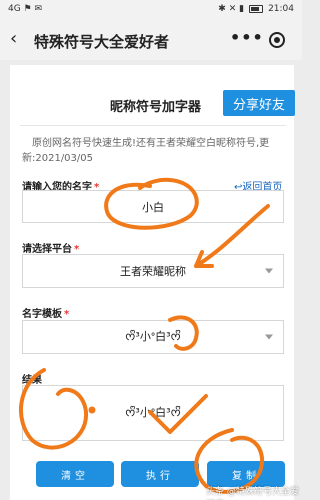  I want to click on status-bar: 4G ⚑ ✉ ✱ ✕ ▮ 21:04, so click(151, 10).